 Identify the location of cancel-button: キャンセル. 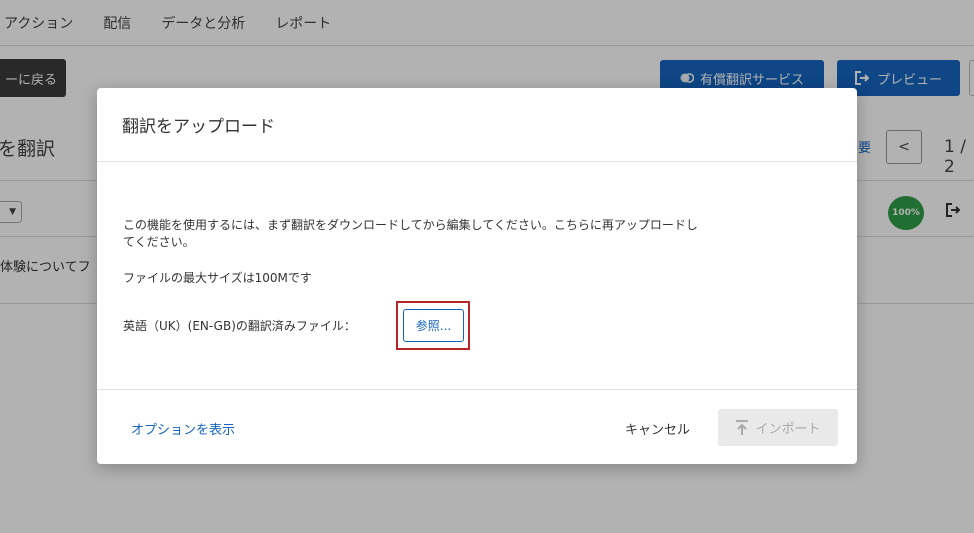
(657, 428).